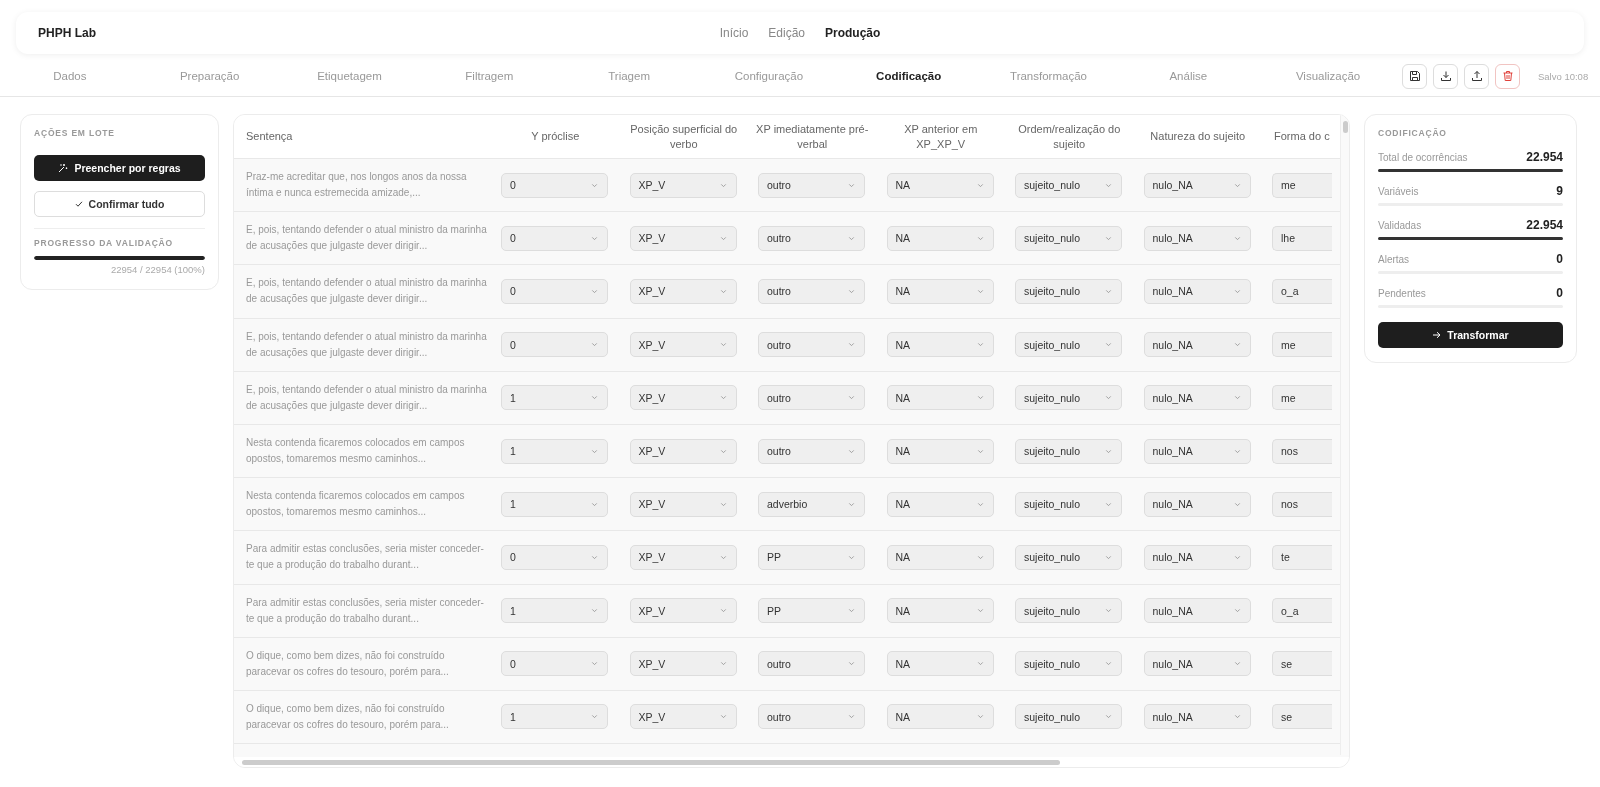 The height and width of the screenshot is (787, 1600). Describe the element at coordinates (1476, 76) in the screenshot. I see `upload-button` at that location.